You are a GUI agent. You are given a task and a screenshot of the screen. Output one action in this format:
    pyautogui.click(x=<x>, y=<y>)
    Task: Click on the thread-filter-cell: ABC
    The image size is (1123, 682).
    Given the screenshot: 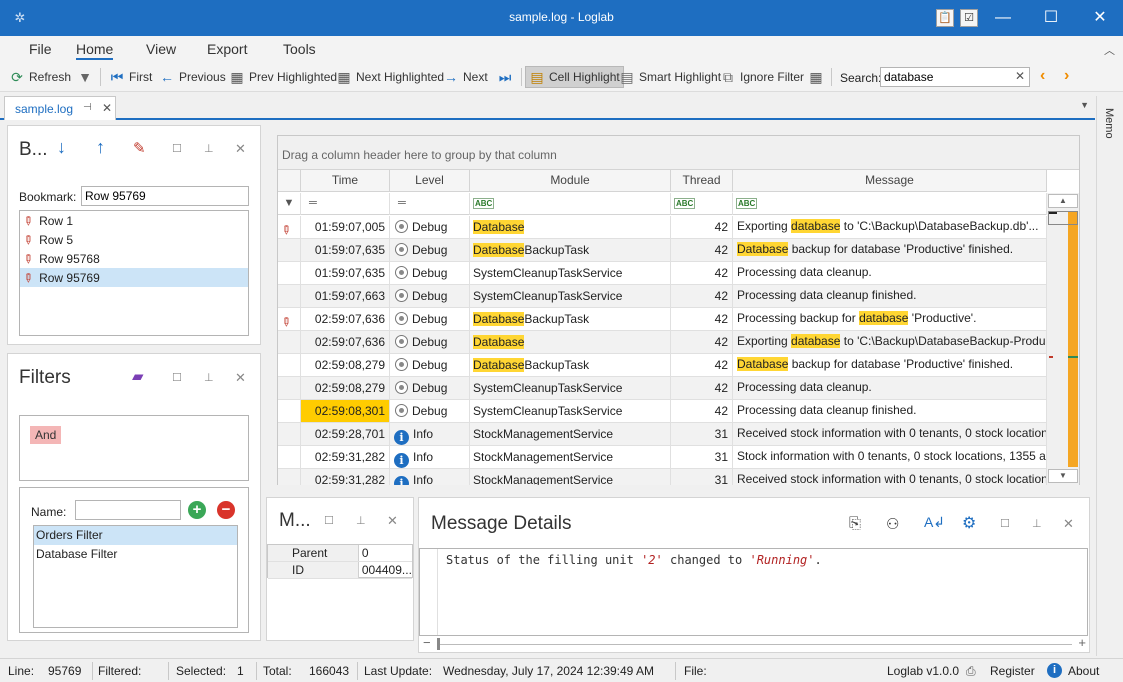 What is the action you would take?
    pyautogui.click(x=702, y=204)
    